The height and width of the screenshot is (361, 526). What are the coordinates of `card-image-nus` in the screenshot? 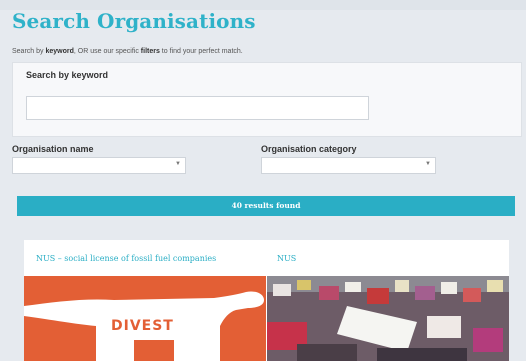 It's located at (388, 318).